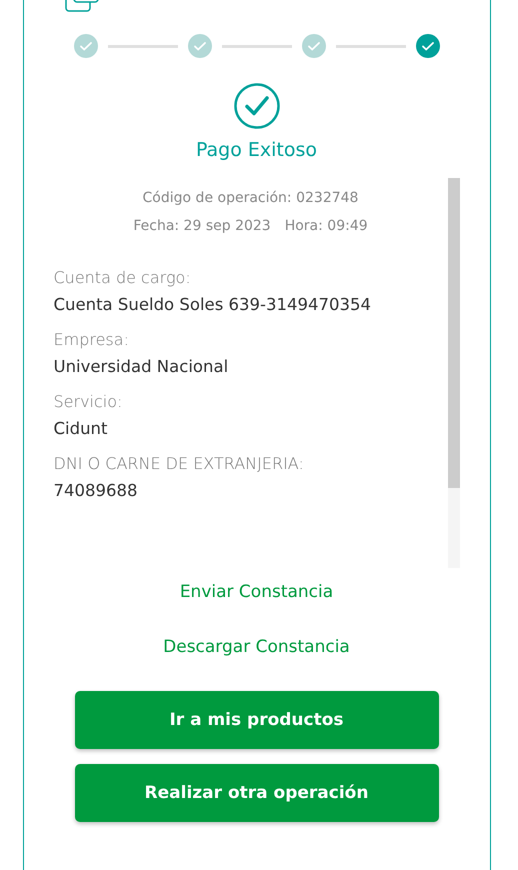 Image resolution: width=518 pixels, height=870 pixels. I want to click on field-label: Servicio:, so click(89, 401).